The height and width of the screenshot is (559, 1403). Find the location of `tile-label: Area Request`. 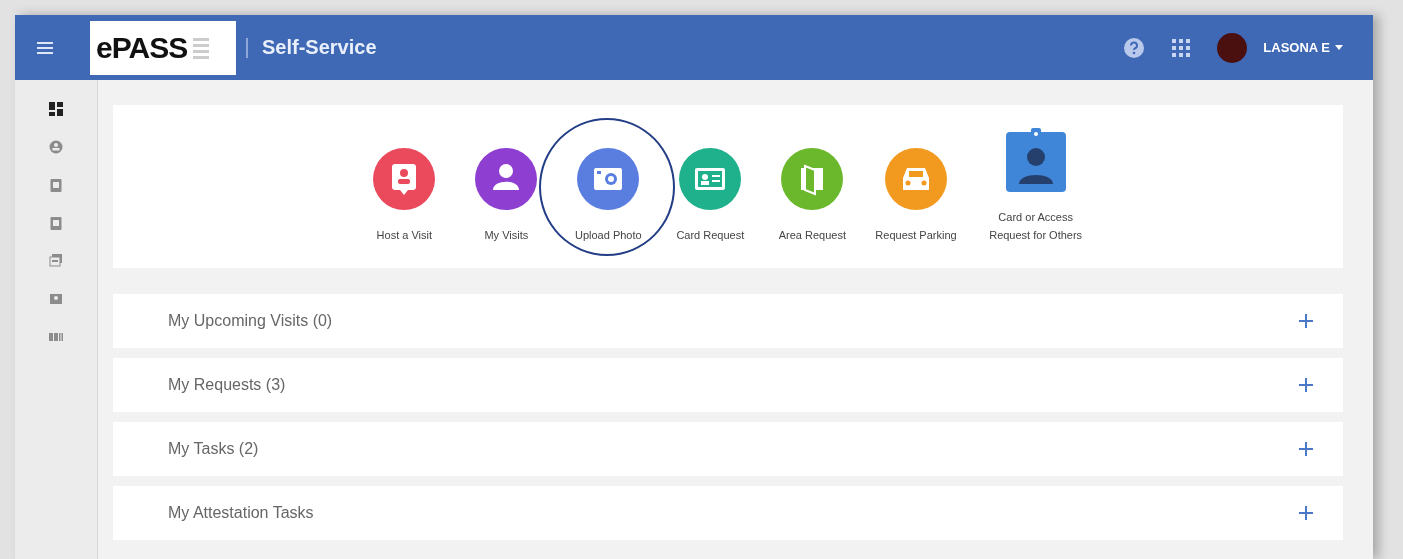

tile-label: Area Request is located at coordinates (812, 235).